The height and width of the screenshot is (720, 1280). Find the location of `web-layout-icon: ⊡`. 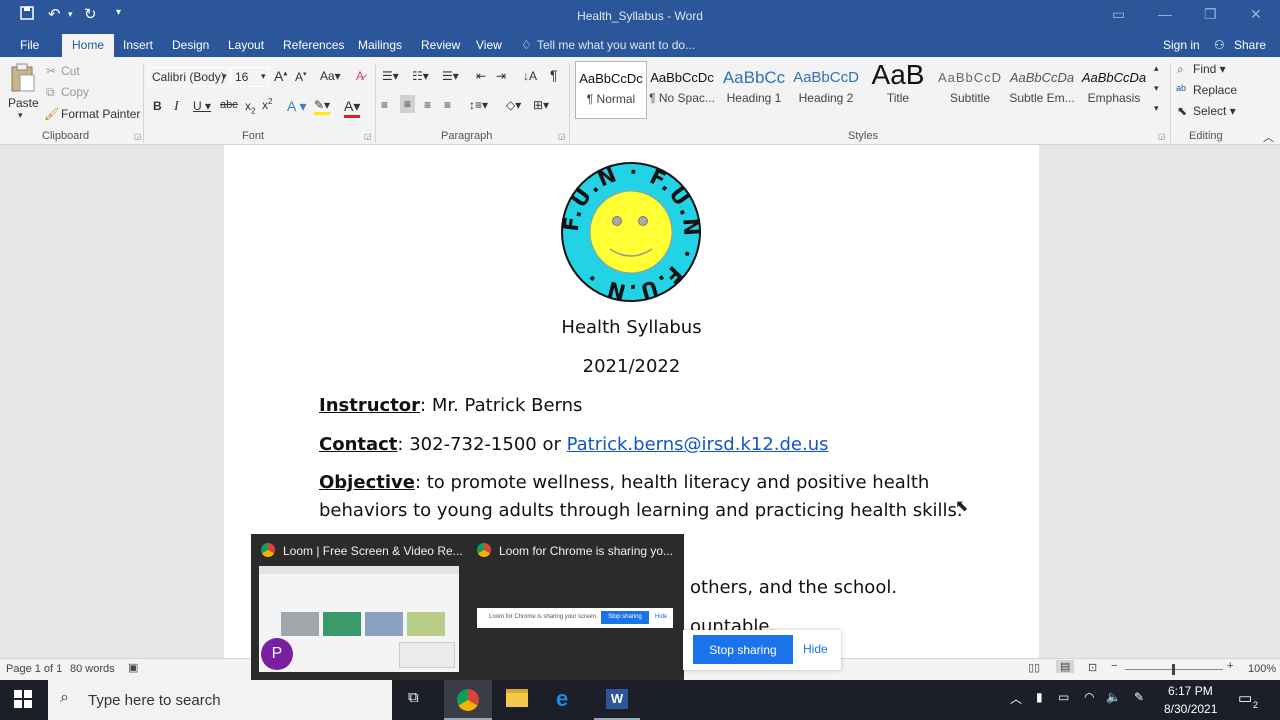

web-layout-icon: ⊡ is located at coordinates (1092, 667).